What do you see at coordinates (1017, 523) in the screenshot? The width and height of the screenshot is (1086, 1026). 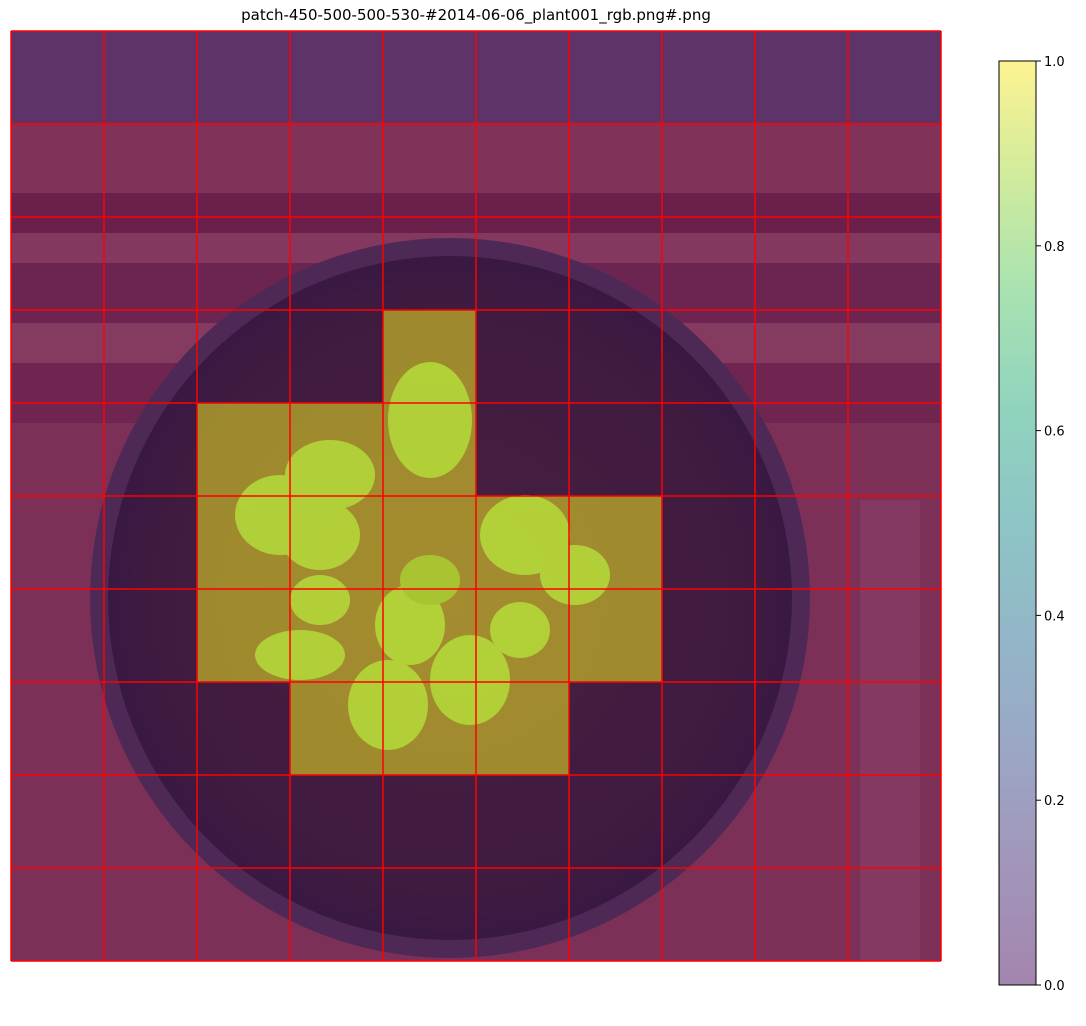 I see `colorbar-bar` at bounding box center [1017, 523].